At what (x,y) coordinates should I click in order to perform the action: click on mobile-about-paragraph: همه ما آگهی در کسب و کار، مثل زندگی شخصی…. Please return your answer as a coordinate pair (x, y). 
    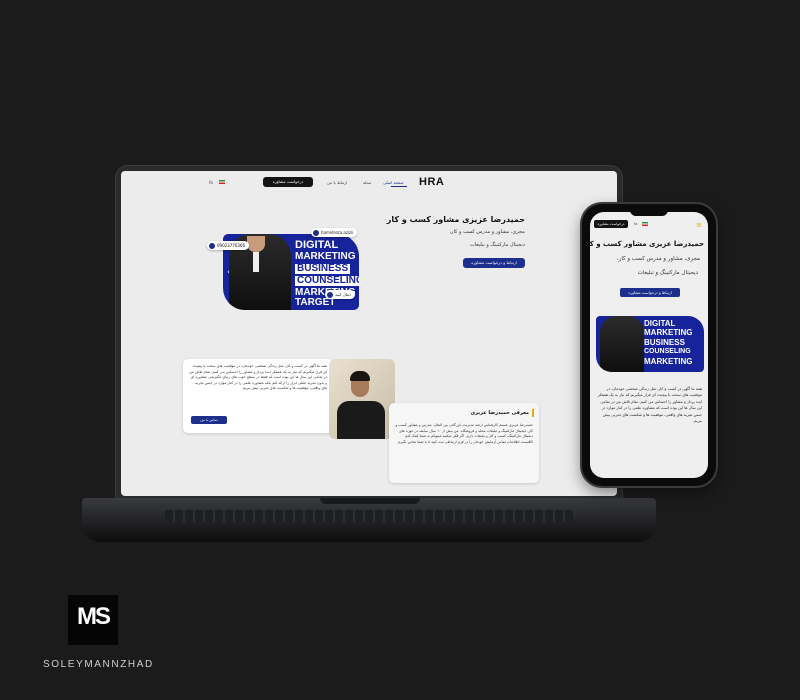
    Looking at the image, I should click on (649, 405).